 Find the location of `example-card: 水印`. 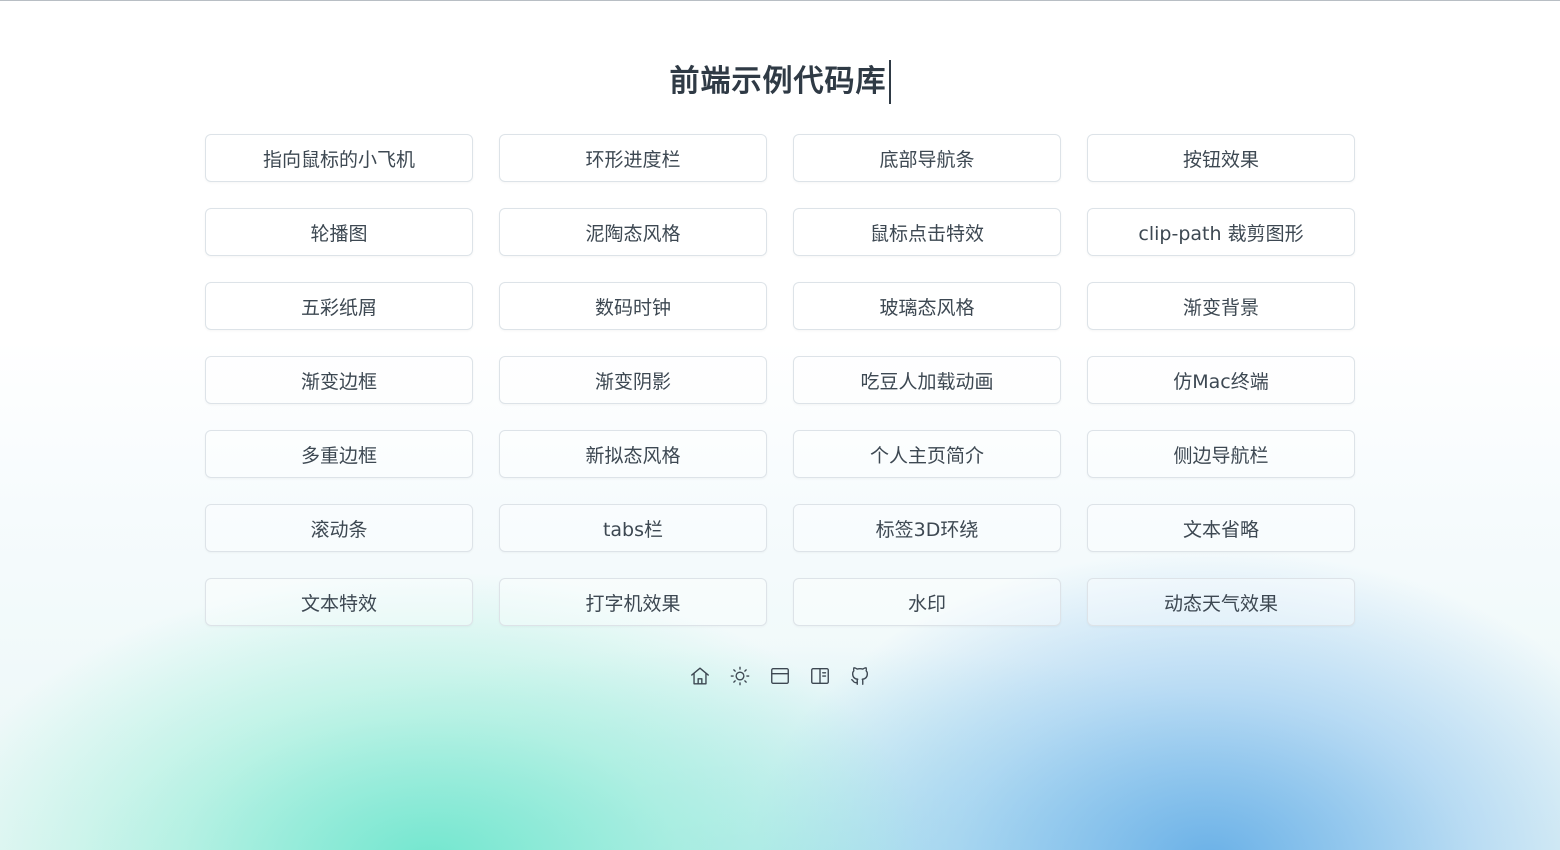

example-card: 水印 is located at coordinates (927, 602).